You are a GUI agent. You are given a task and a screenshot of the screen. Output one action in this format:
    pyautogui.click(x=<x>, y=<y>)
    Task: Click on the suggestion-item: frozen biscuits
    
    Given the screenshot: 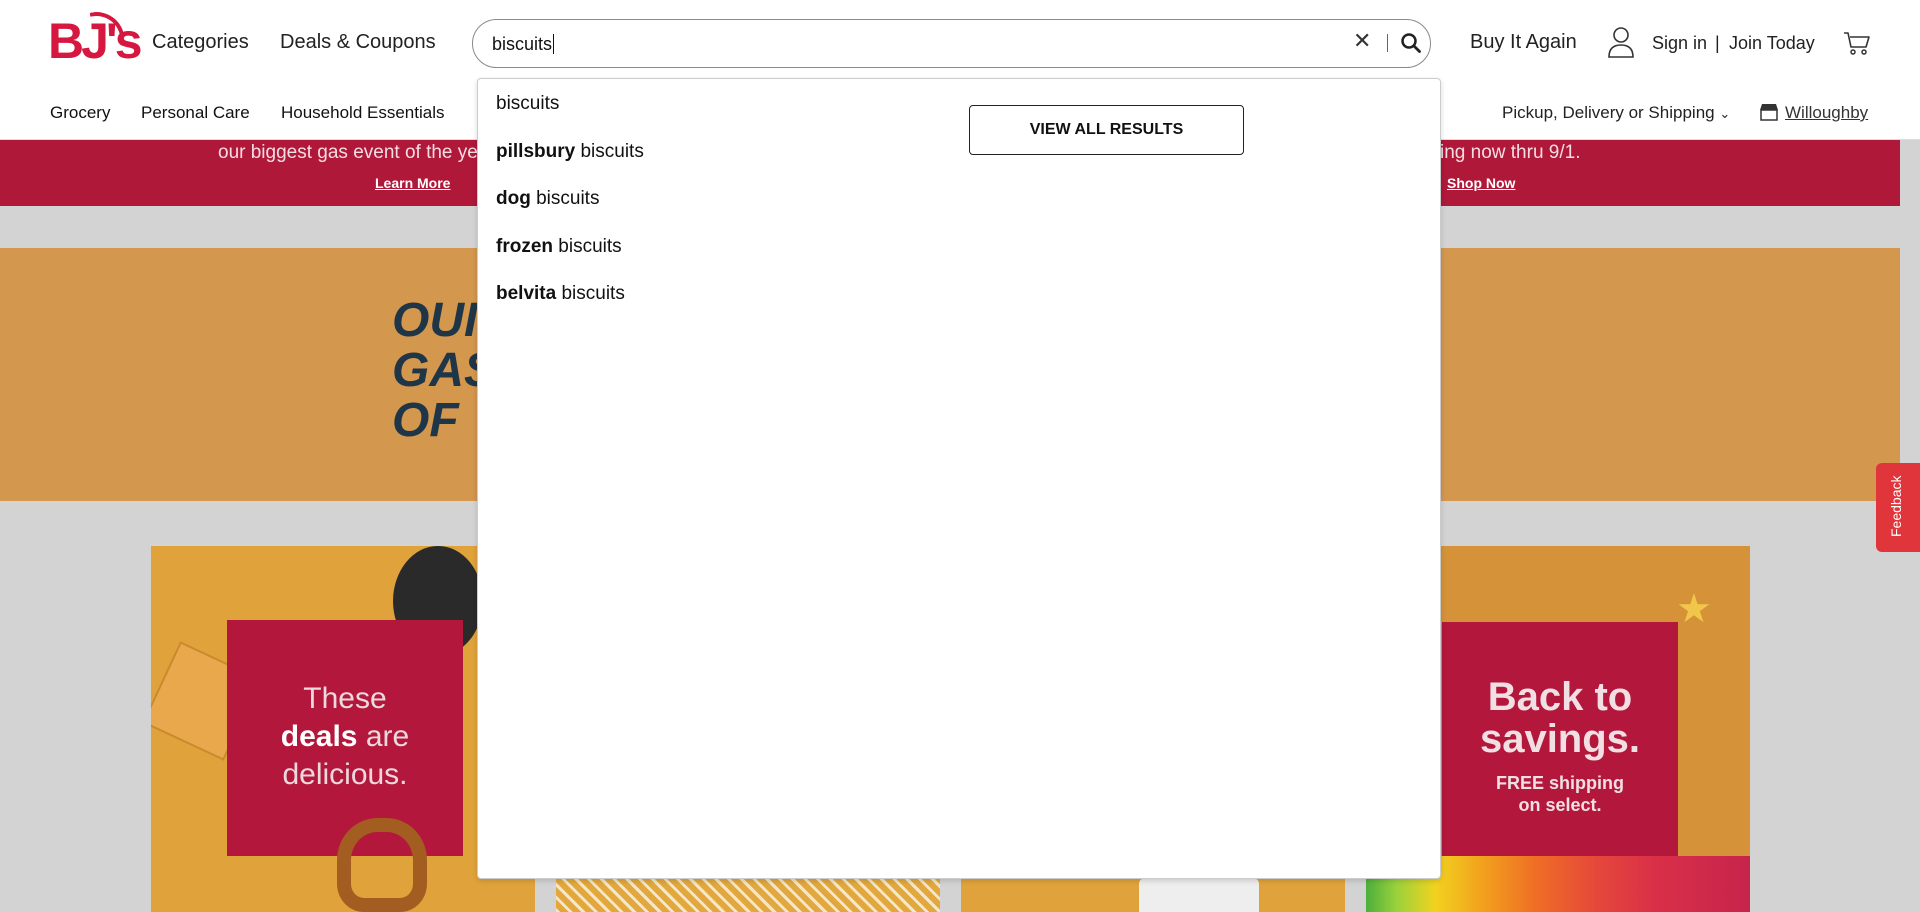 What is the action you would take?
    pyautogui.click(x=559, y=247)
    